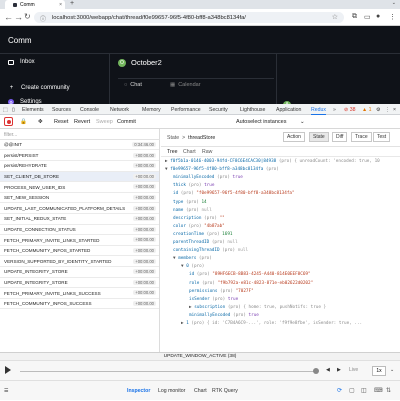 This screenshot has width=400, height=401. I want to click on commit-button: Commit, so click(126, 122).